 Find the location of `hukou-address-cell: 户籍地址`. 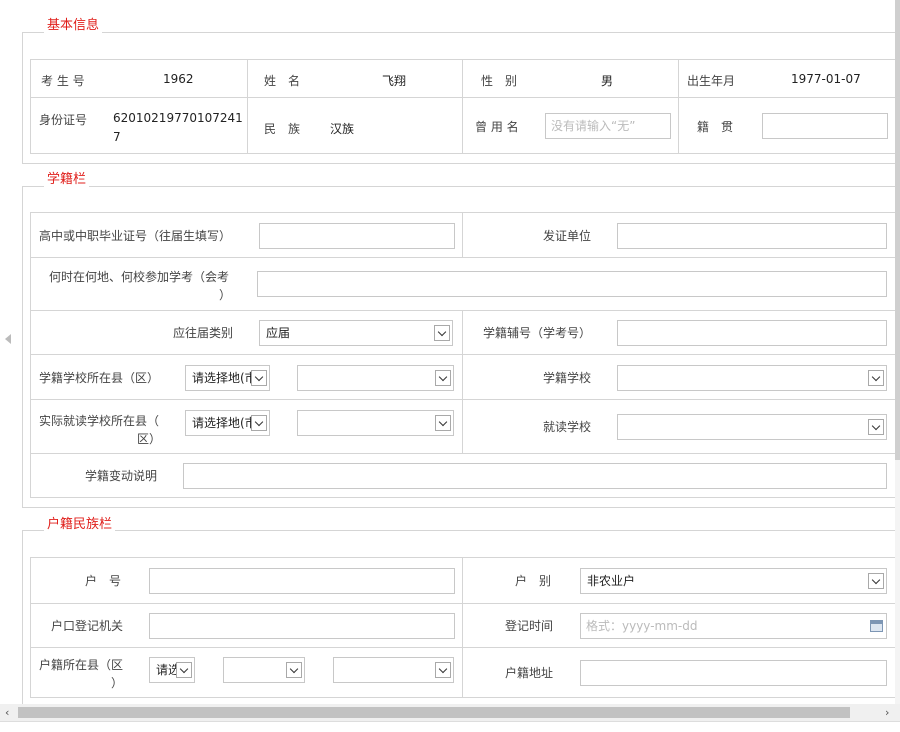

hukou-address-cell: 户籍地址 is located at coordinates (679, 672).